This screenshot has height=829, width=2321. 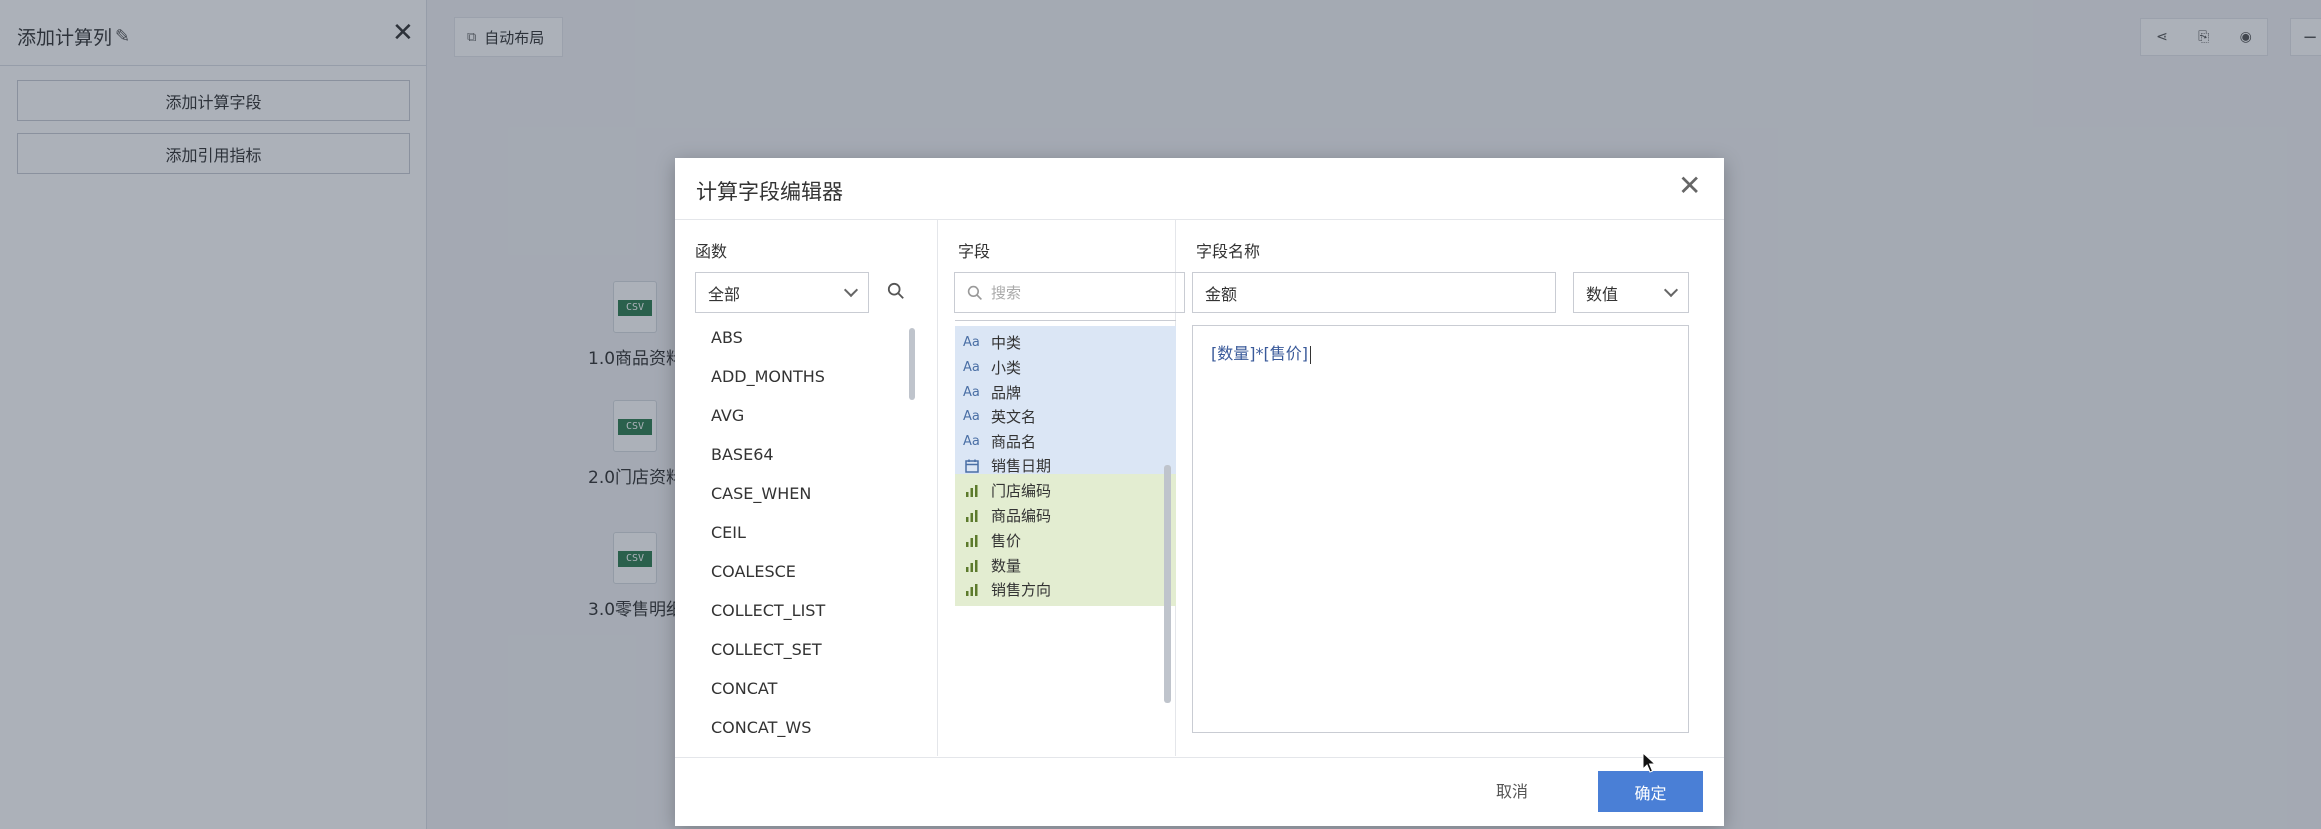 What do you see at coordinates (1014, 417) in the screenshot?
I see `field-label: 英文名` at bounding box center [1014, 417].